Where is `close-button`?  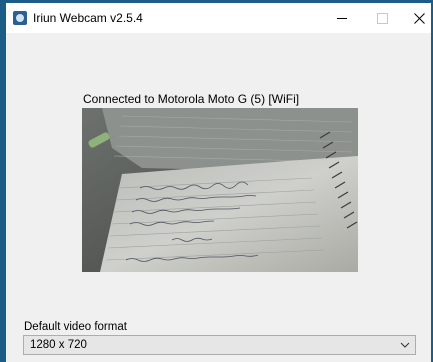 close-button is located at coordinates (415, 18).